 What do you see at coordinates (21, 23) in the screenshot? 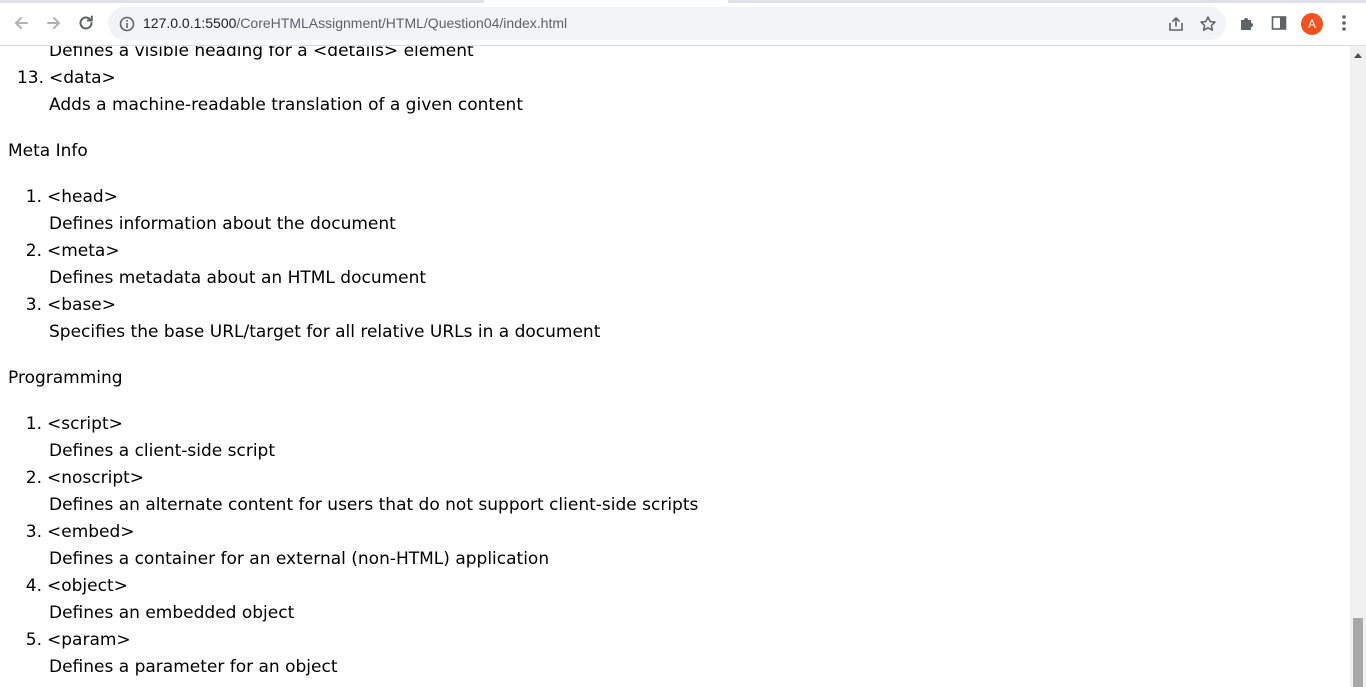
I see `back-arrow-icon` at bounding box center [21, 23].